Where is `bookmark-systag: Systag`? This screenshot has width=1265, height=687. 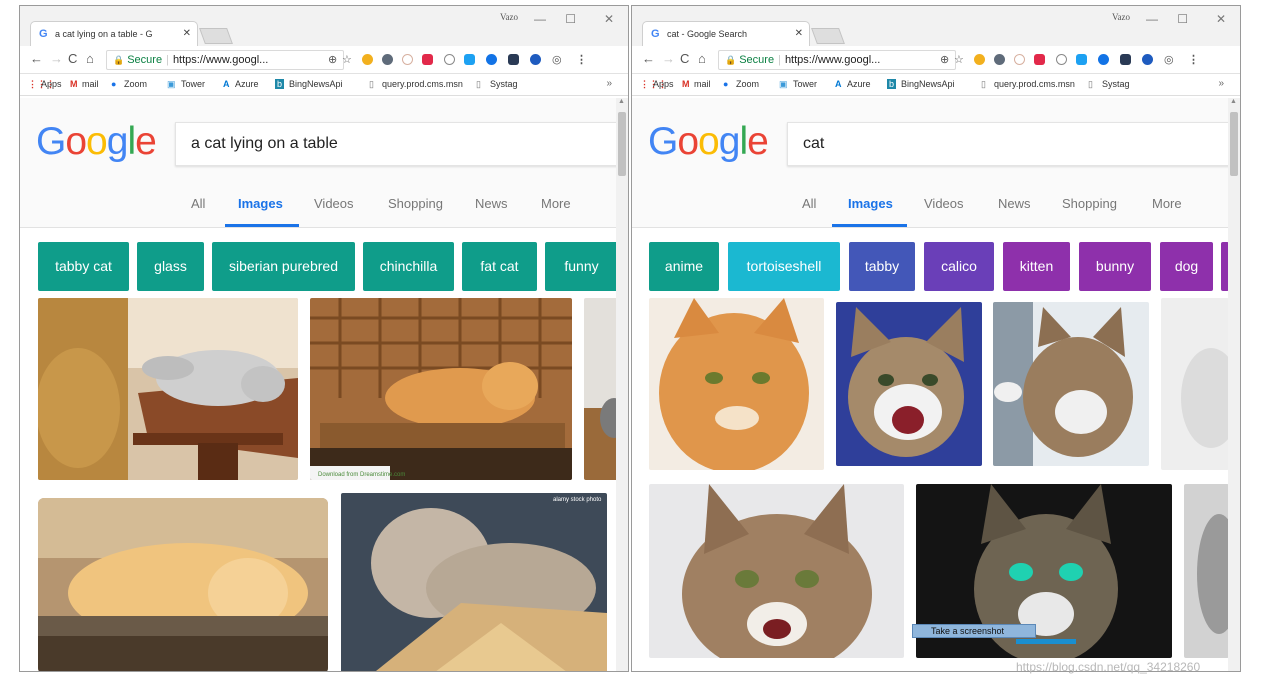 bookmark-systag: Systag is located at coordinates (504, 84).